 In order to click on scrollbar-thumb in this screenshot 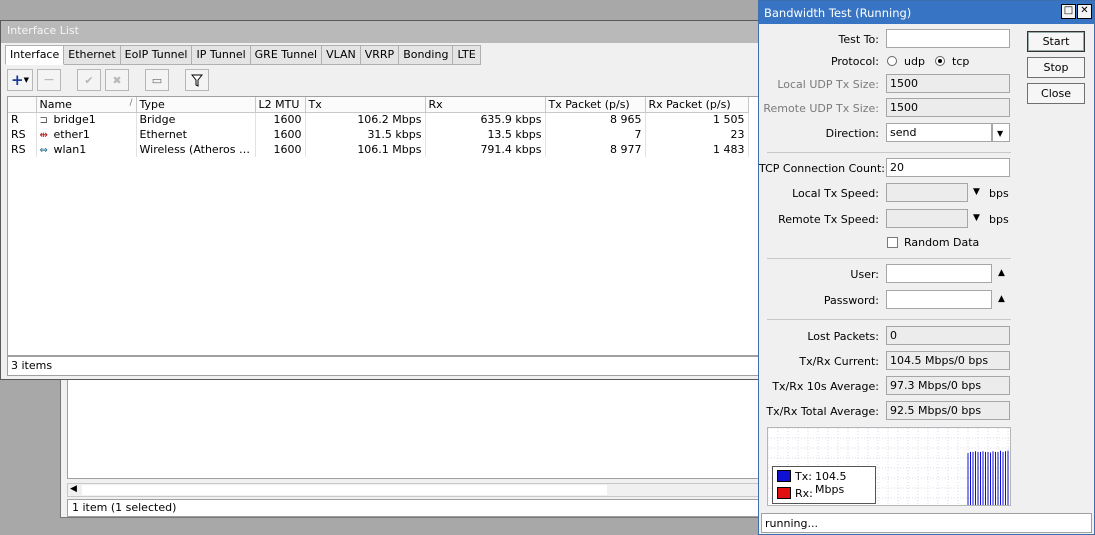, I will do `click(344, 490)`.